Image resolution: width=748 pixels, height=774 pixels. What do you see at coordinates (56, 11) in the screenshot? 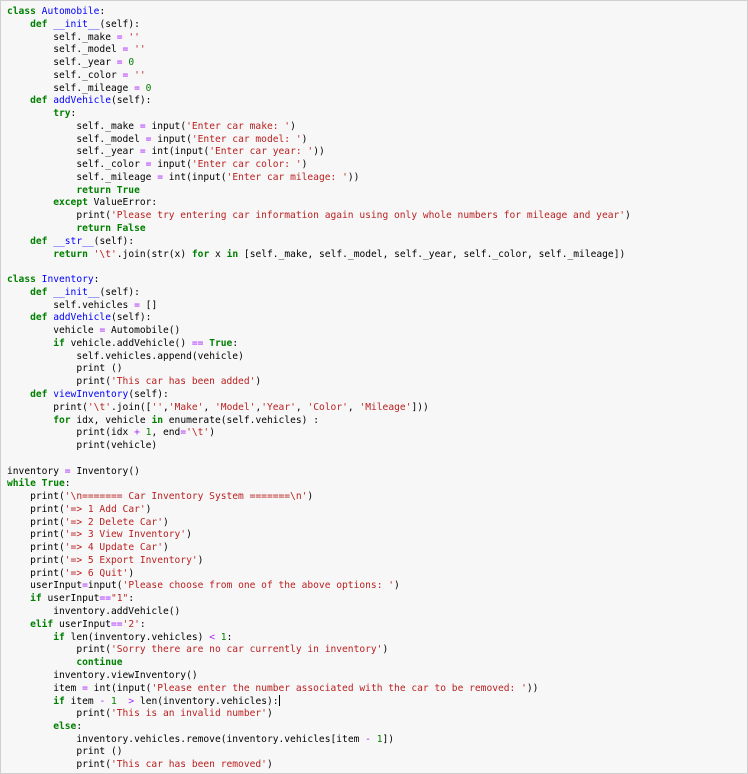
I see `code-line: class Automobile:` at bounding box center [56, 11].